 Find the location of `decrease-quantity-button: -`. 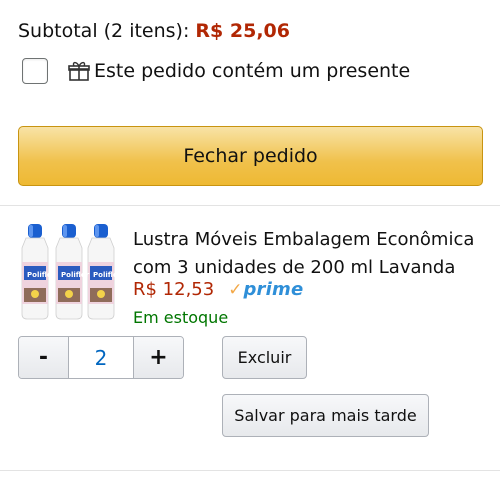

decrease-quantity-button: - is located at coordinates (44, 357).